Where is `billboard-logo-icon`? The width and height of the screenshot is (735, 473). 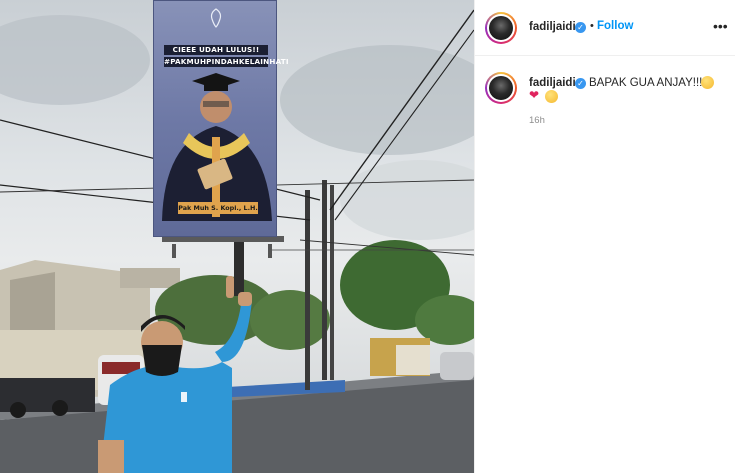
billboard-logo-icon is located at coordinates (216, 18).